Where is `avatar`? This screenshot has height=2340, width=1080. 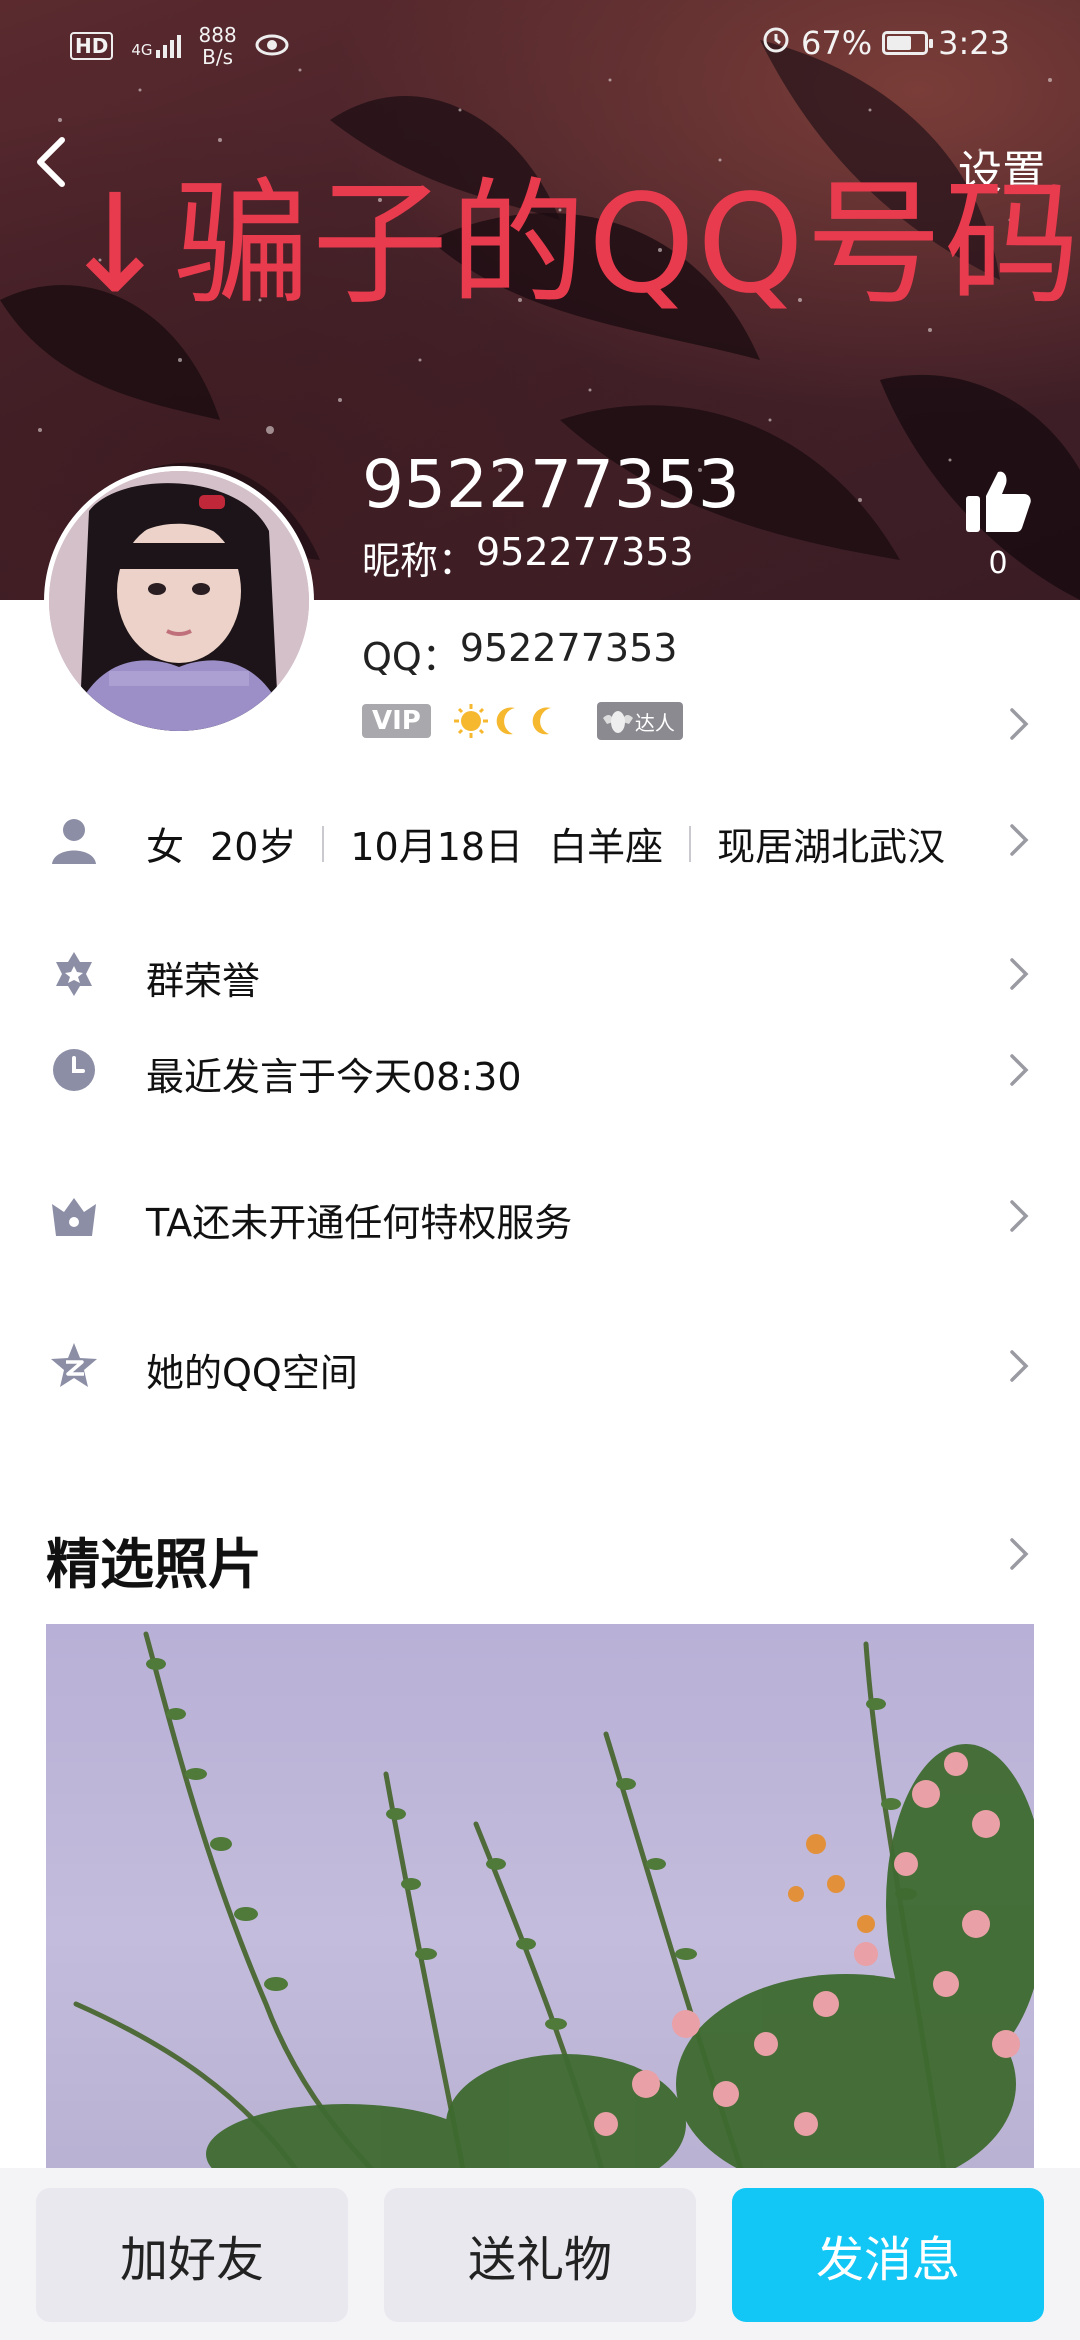
avatar is located at coordinates (179, 601).